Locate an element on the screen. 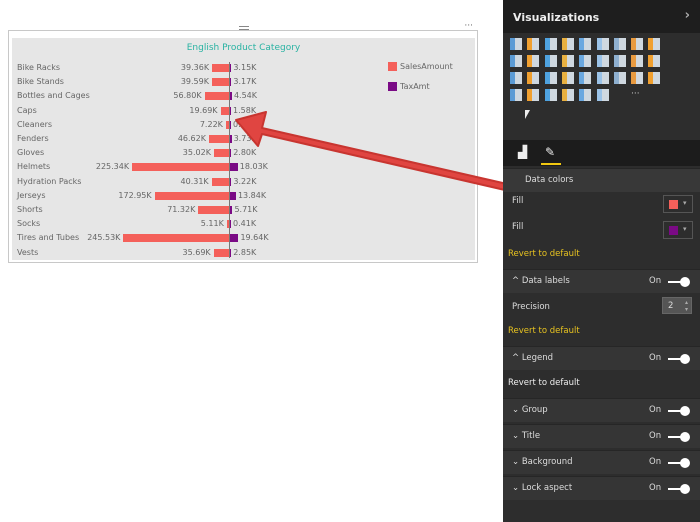 Image resolution: width=700 pixels, height=522 pixels. ribbon-visual-icon is located at coordinates (533, 61).